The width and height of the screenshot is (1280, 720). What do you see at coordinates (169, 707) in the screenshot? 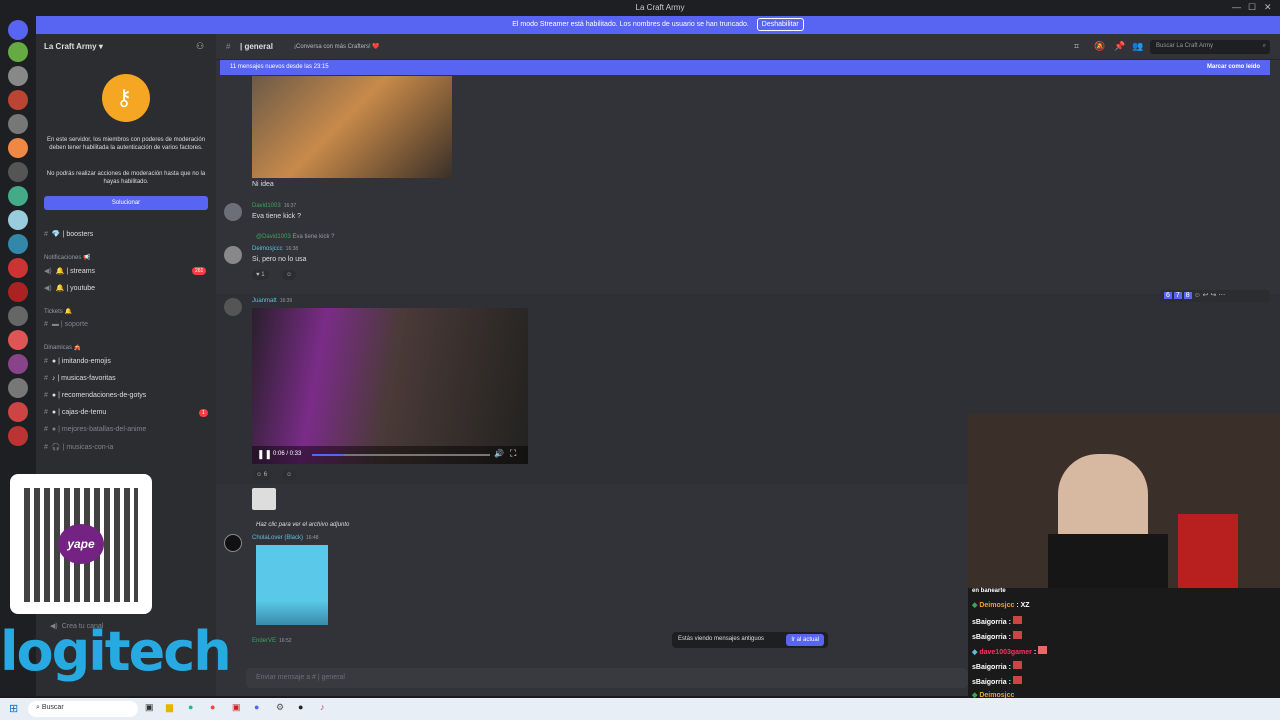
I see `file-explorer-icon: ▆` at bounding box center [169, 707].